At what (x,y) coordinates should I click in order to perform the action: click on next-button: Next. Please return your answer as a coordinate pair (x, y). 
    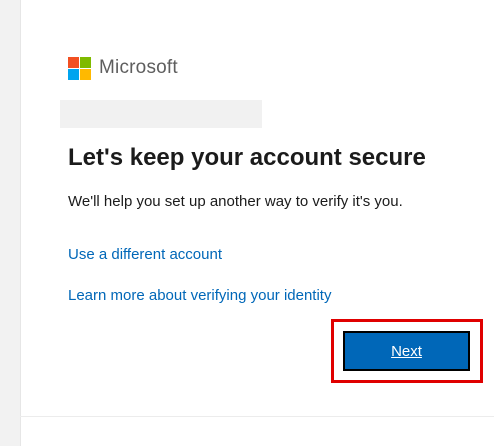
    Looking at the image, I should click on (406, 351).